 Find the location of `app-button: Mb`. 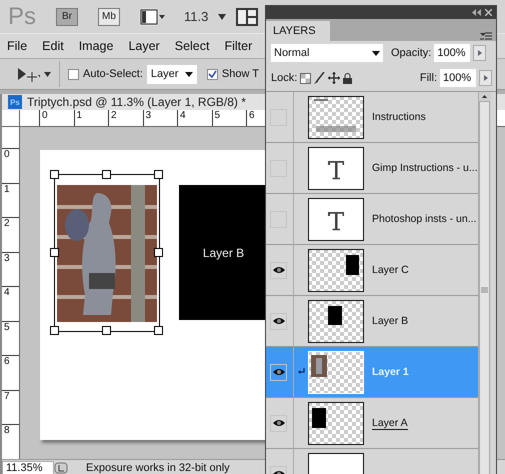

app-button: Mb is located at coordinates (109, 17).